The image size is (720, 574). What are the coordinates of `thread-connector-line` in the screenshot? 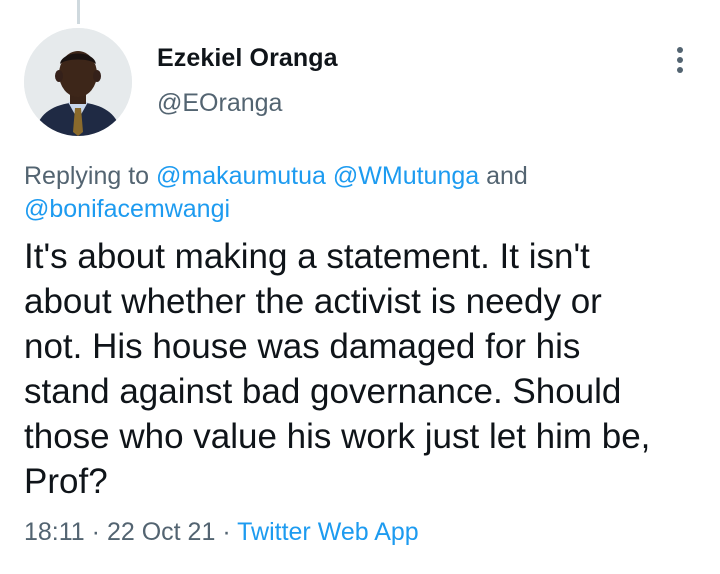 It's located at (78, 12).